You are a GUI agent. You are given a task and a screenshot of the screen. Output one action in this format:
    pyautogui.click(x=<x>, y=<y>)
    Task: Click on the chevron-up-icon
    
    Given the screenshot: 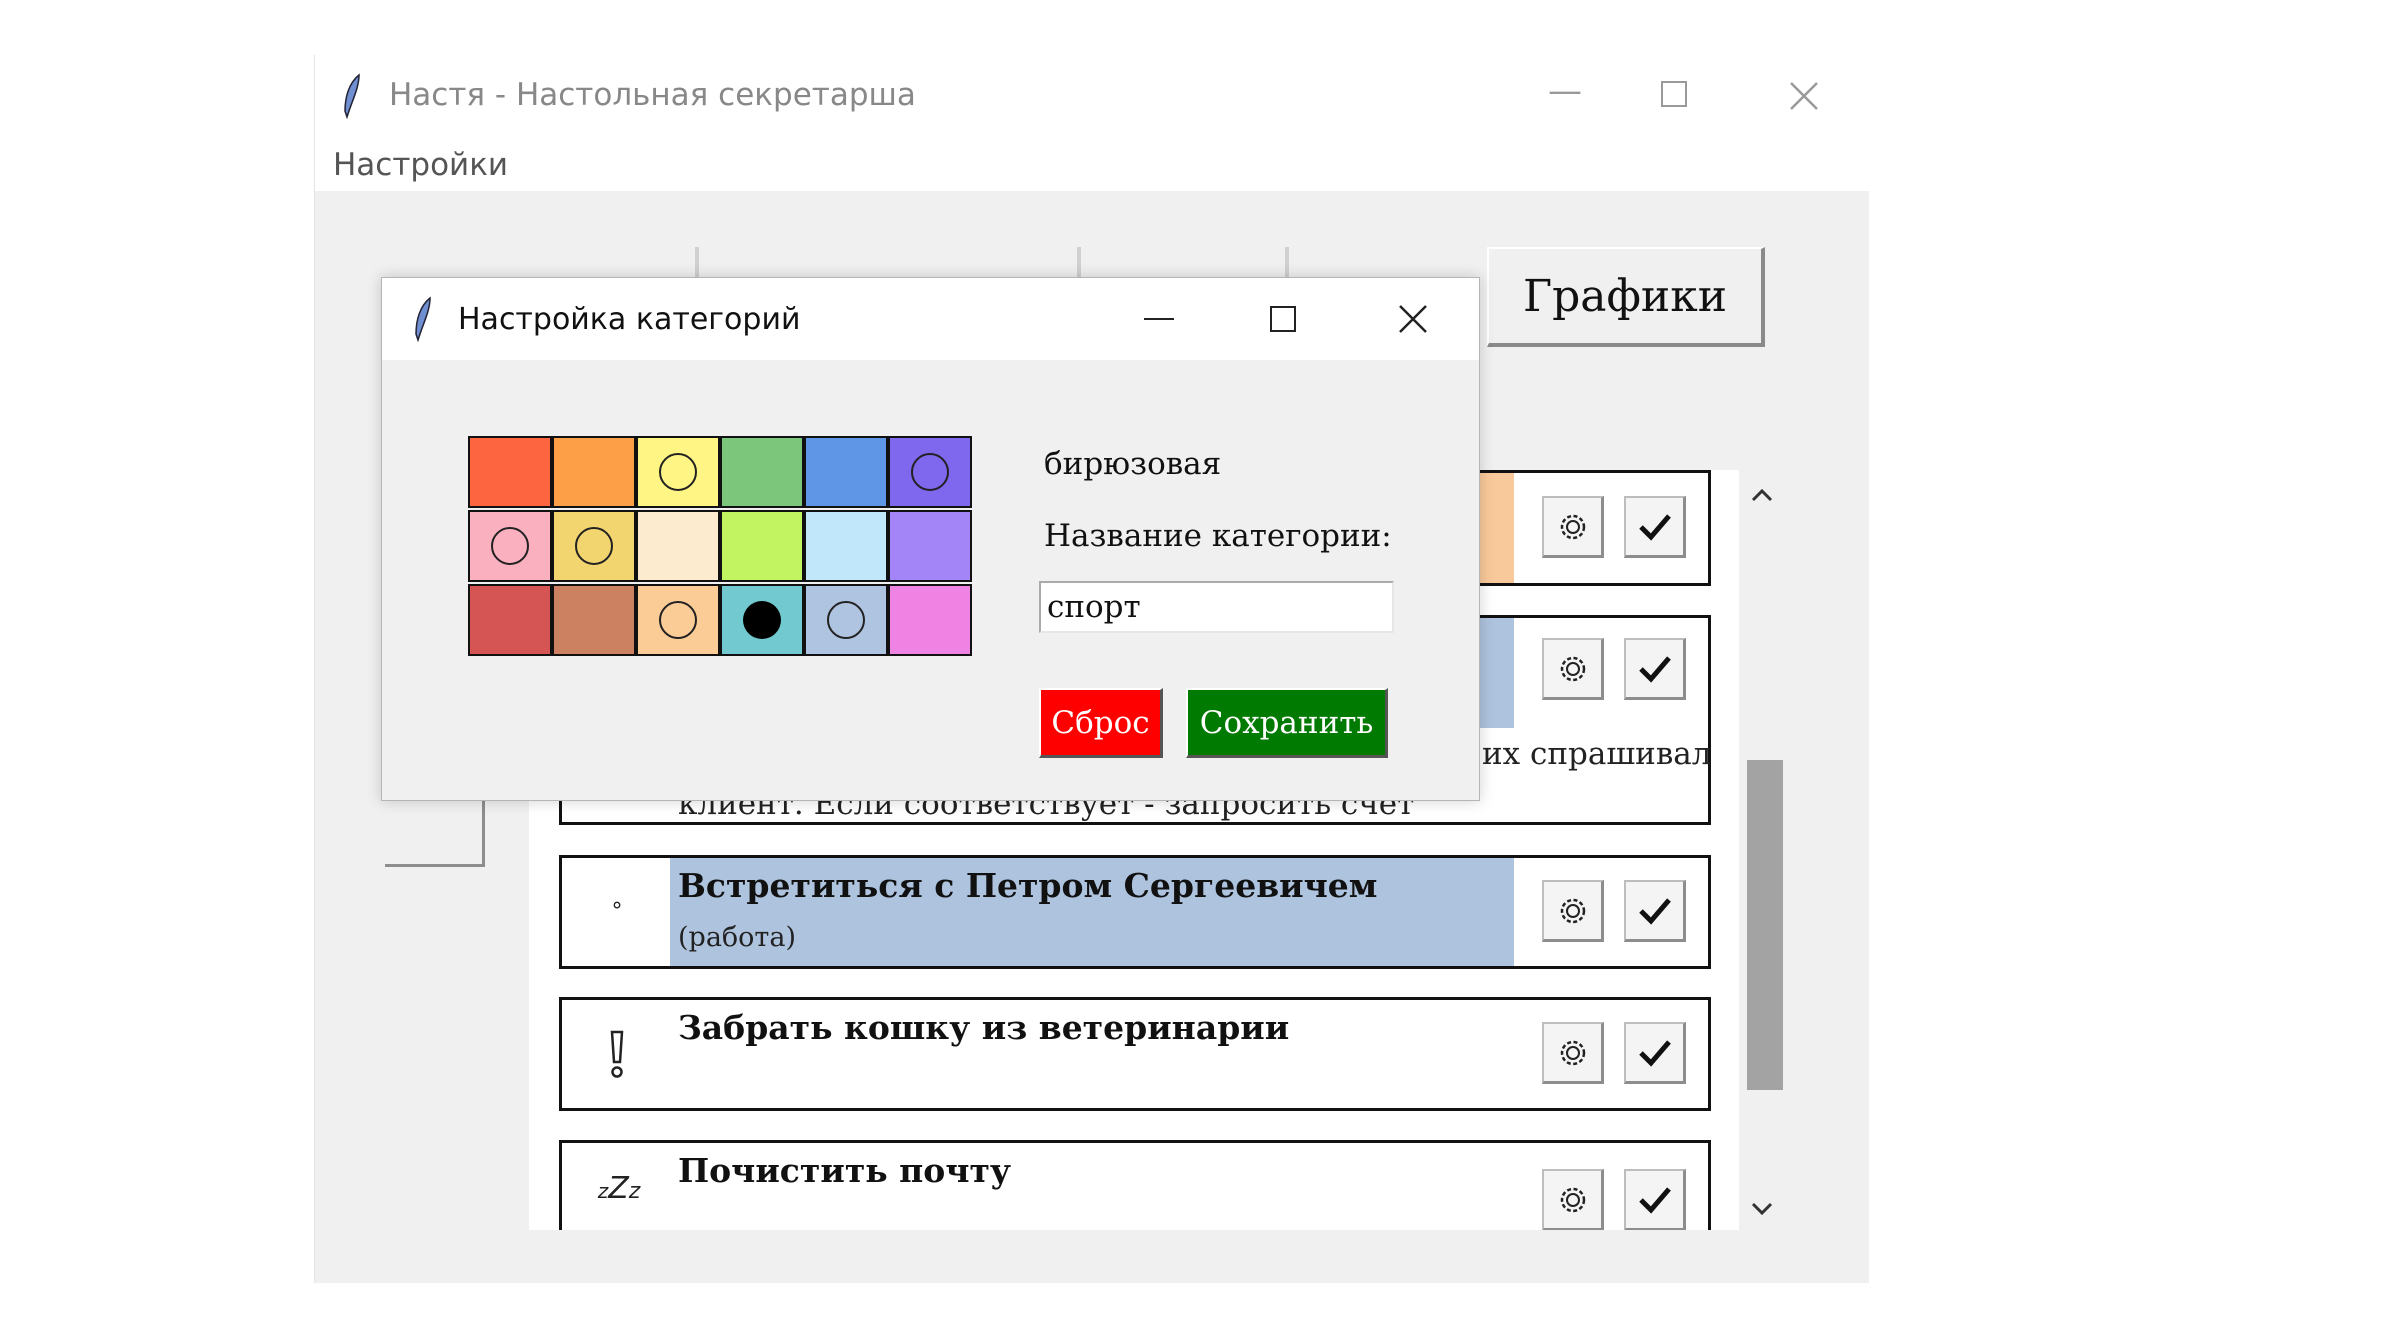 What is the action you would take?
    pyautogui.click(x=1762, y=495)
    